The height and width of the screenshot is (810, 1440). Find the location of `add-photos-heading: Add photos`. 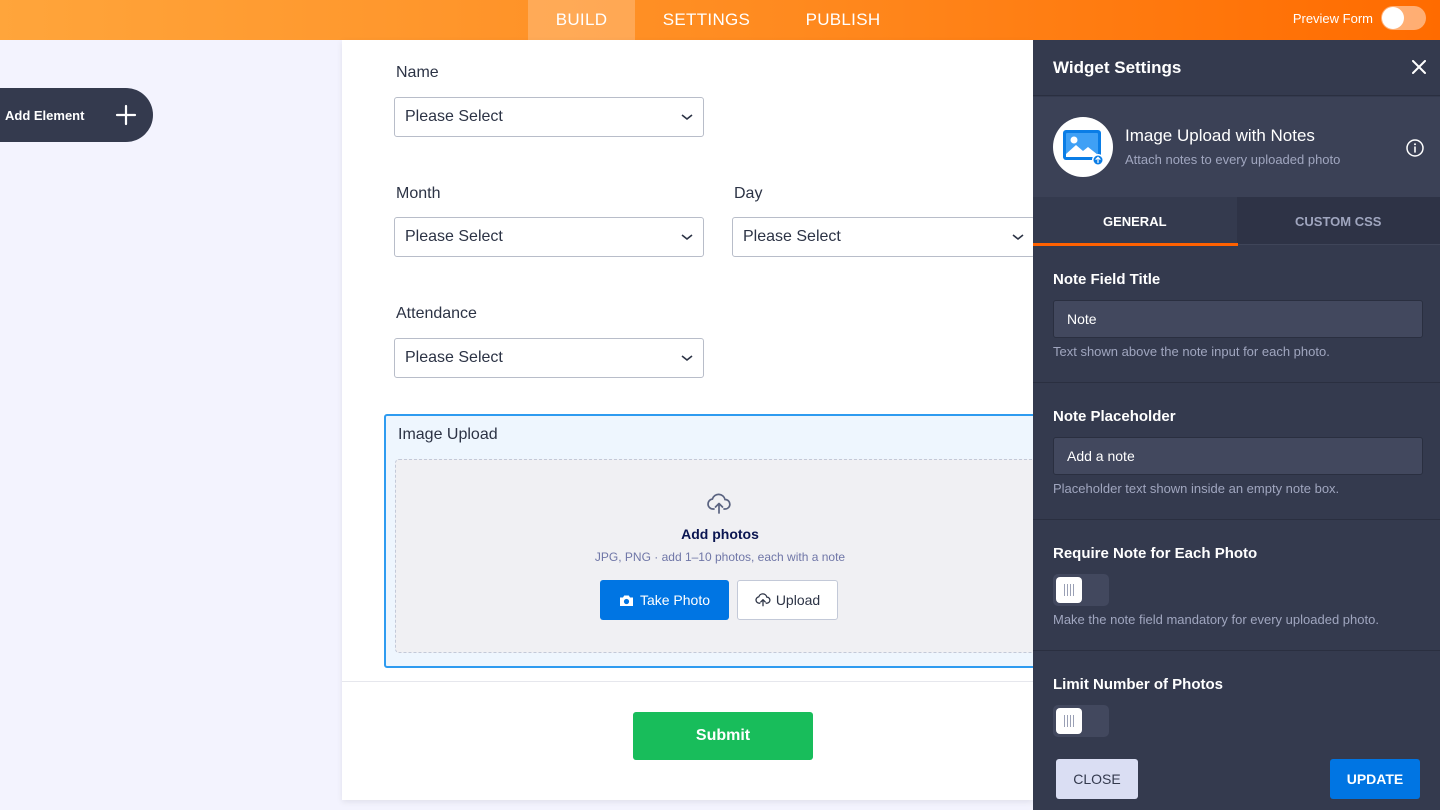

add-photos-heading: Add photos is located at coordinates (720, 534).